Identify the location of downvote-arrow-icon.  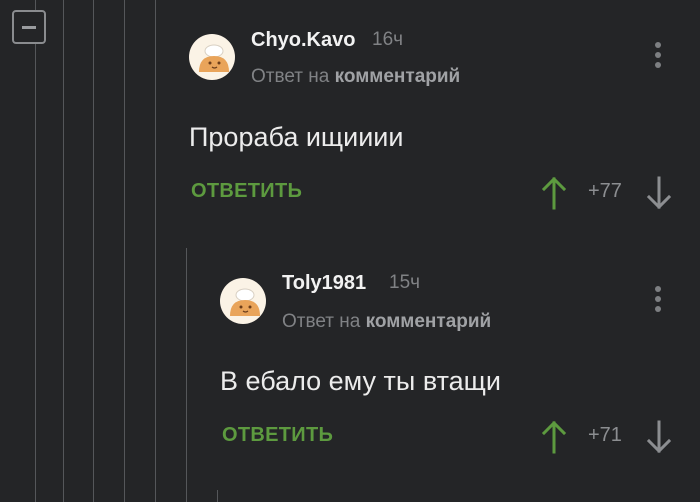
(659, 437).